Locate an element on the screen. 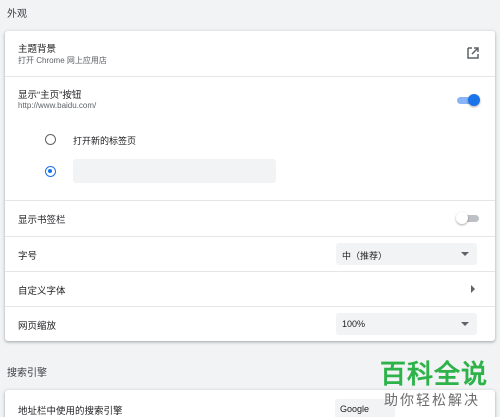 Image resolution: width=500 pixels, height=417 pixels. external-link-icon is located at coordinates (473, 53).